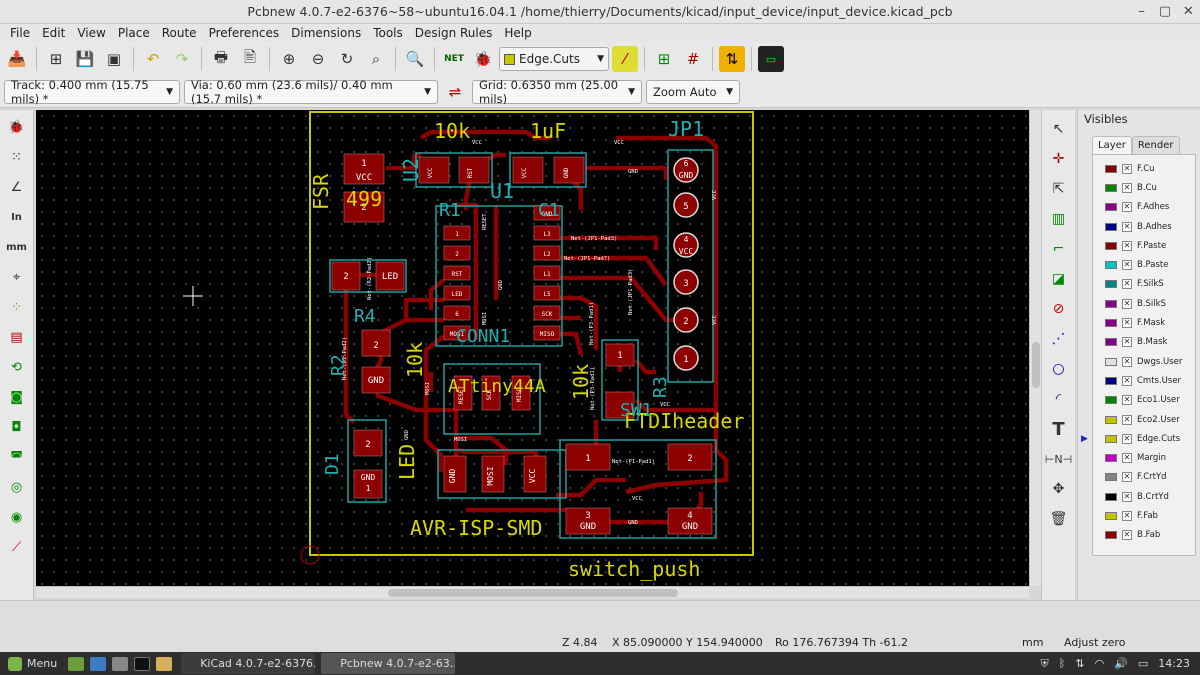  Describe the element at coordinates (1059, 159) in the screenshot. I see `highlight-net-icon: ✛` at that location.